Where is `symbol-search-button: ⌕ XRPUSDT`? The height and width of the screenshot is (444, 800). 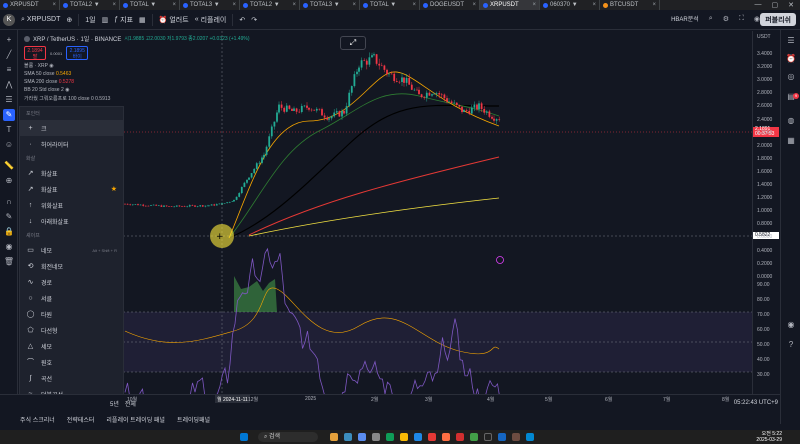 symbol-search-button: ⌕ XRPUSDT is located at coordinates (40, 20).